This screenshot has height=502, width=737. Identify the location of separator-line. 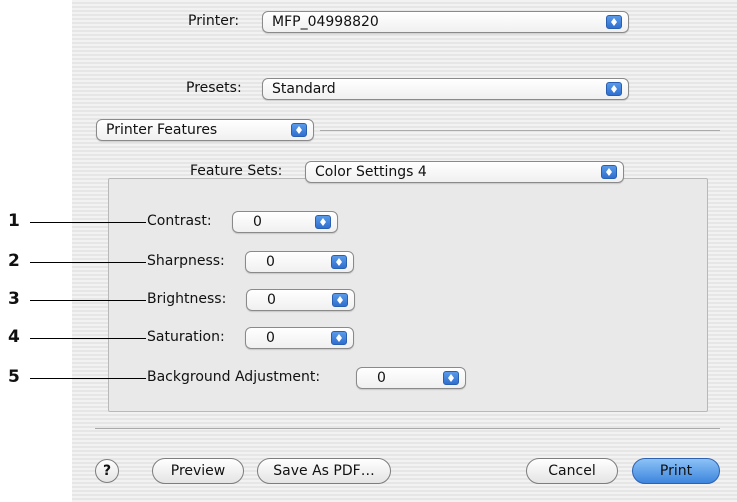
(520, 130).